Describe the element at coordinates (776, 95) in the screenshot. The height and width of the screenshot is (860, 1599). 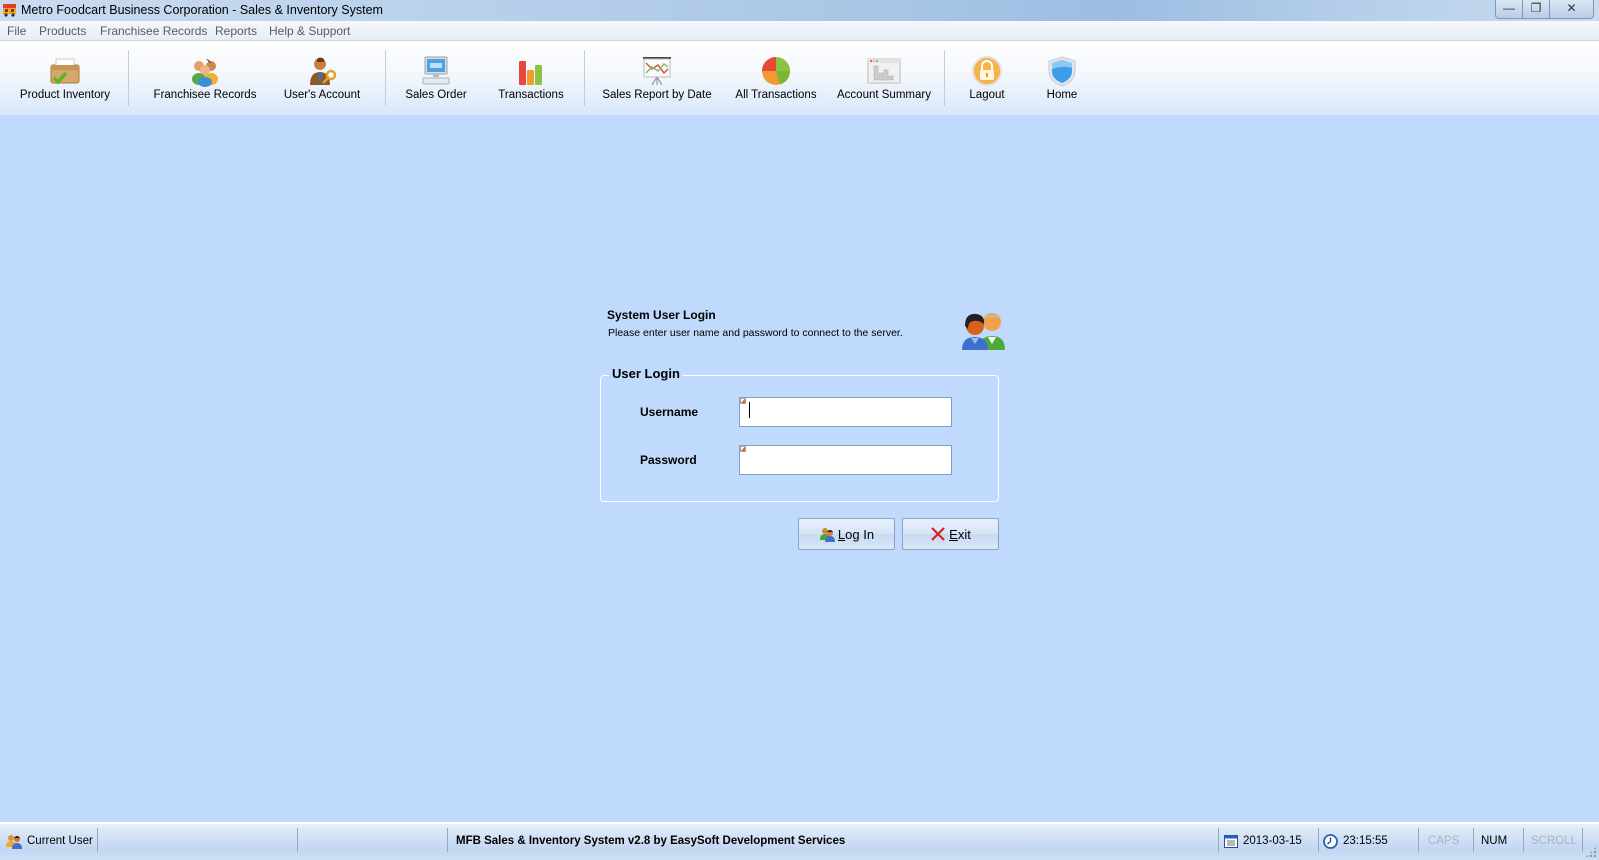
I see `all-transactions-label: All Transactions` at that location.